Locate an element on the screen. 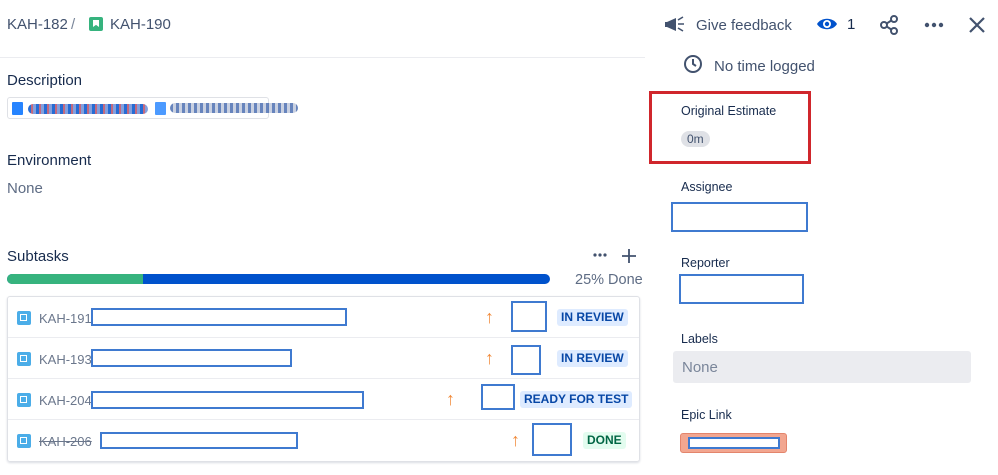 Image resolution: width=998 pixels, height=475 pixels. more-actions-icon is located at coordinates (934, 25).